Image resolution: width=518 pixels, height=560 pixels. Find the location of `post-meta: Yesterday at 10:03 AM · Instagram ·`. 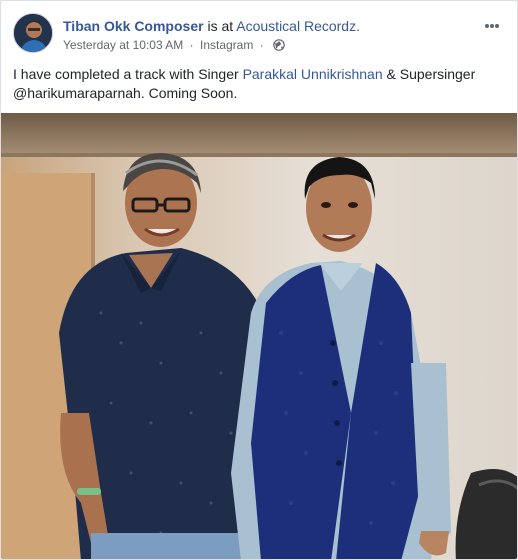

post-meta: Yesterday at 10:03 AM · Instagram · is located at coordinates (174, 45).